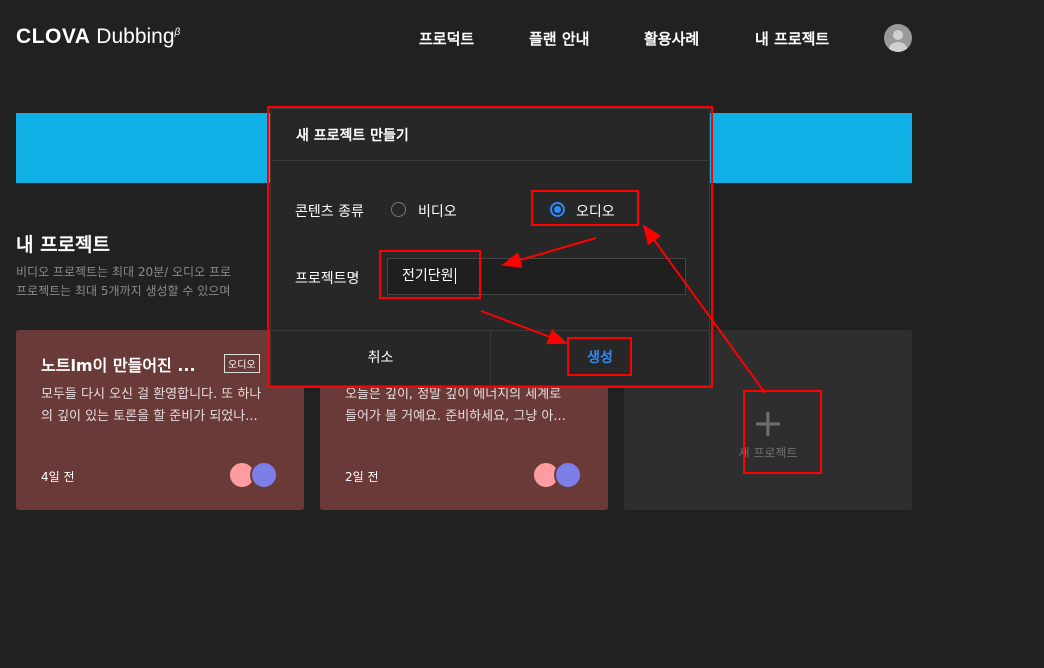  Describe the element at coordinates (446, 38) in the screenshot. I see `nav-product: 프로덕트` at that location.